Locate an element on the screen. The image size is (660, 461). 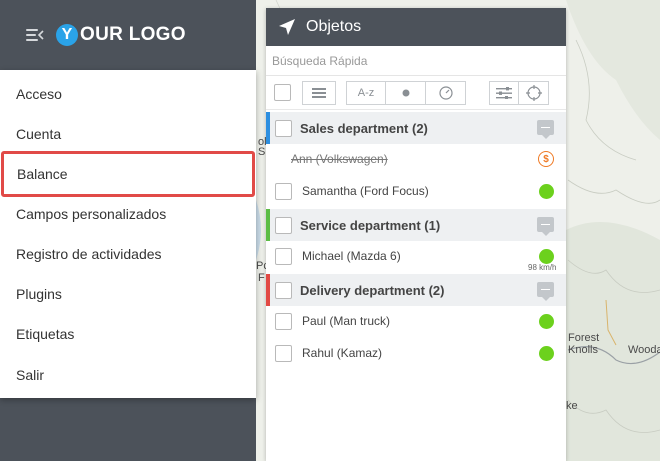
object-row: Samantha (Ford Focus) is located at coordinates (416, 192).